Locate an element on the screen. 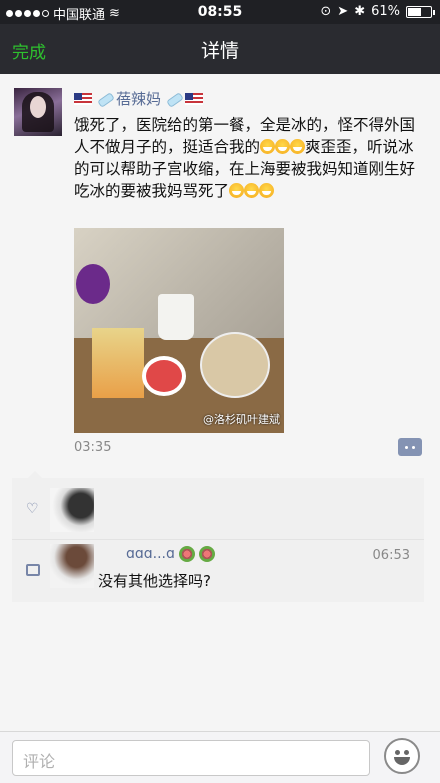  heart-icon: ♡ is located at coordinates (32, 509).